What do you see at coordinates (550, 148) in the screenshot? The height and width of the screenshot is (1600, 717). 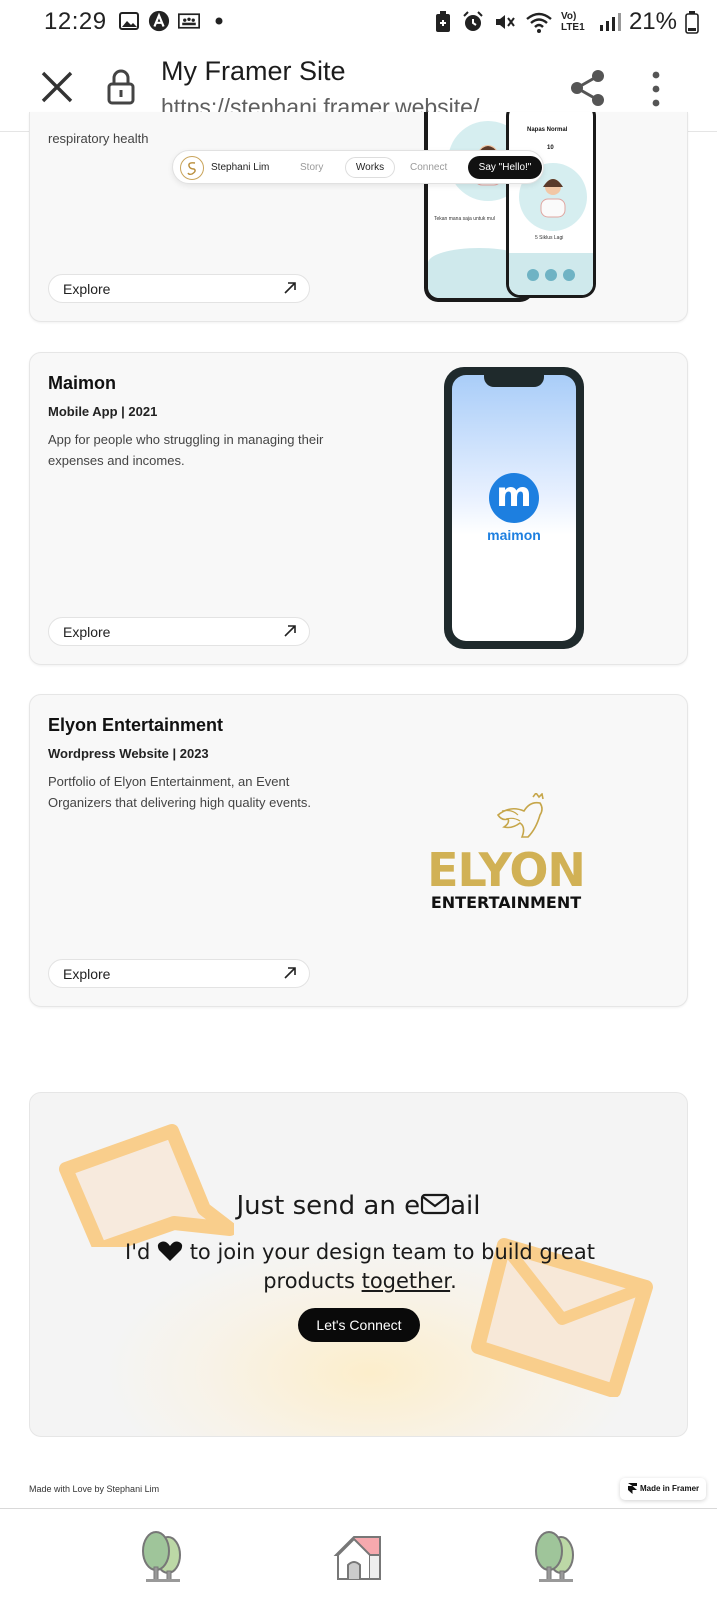 I see `phone-counter: 10` at bounding box center [550, 148].